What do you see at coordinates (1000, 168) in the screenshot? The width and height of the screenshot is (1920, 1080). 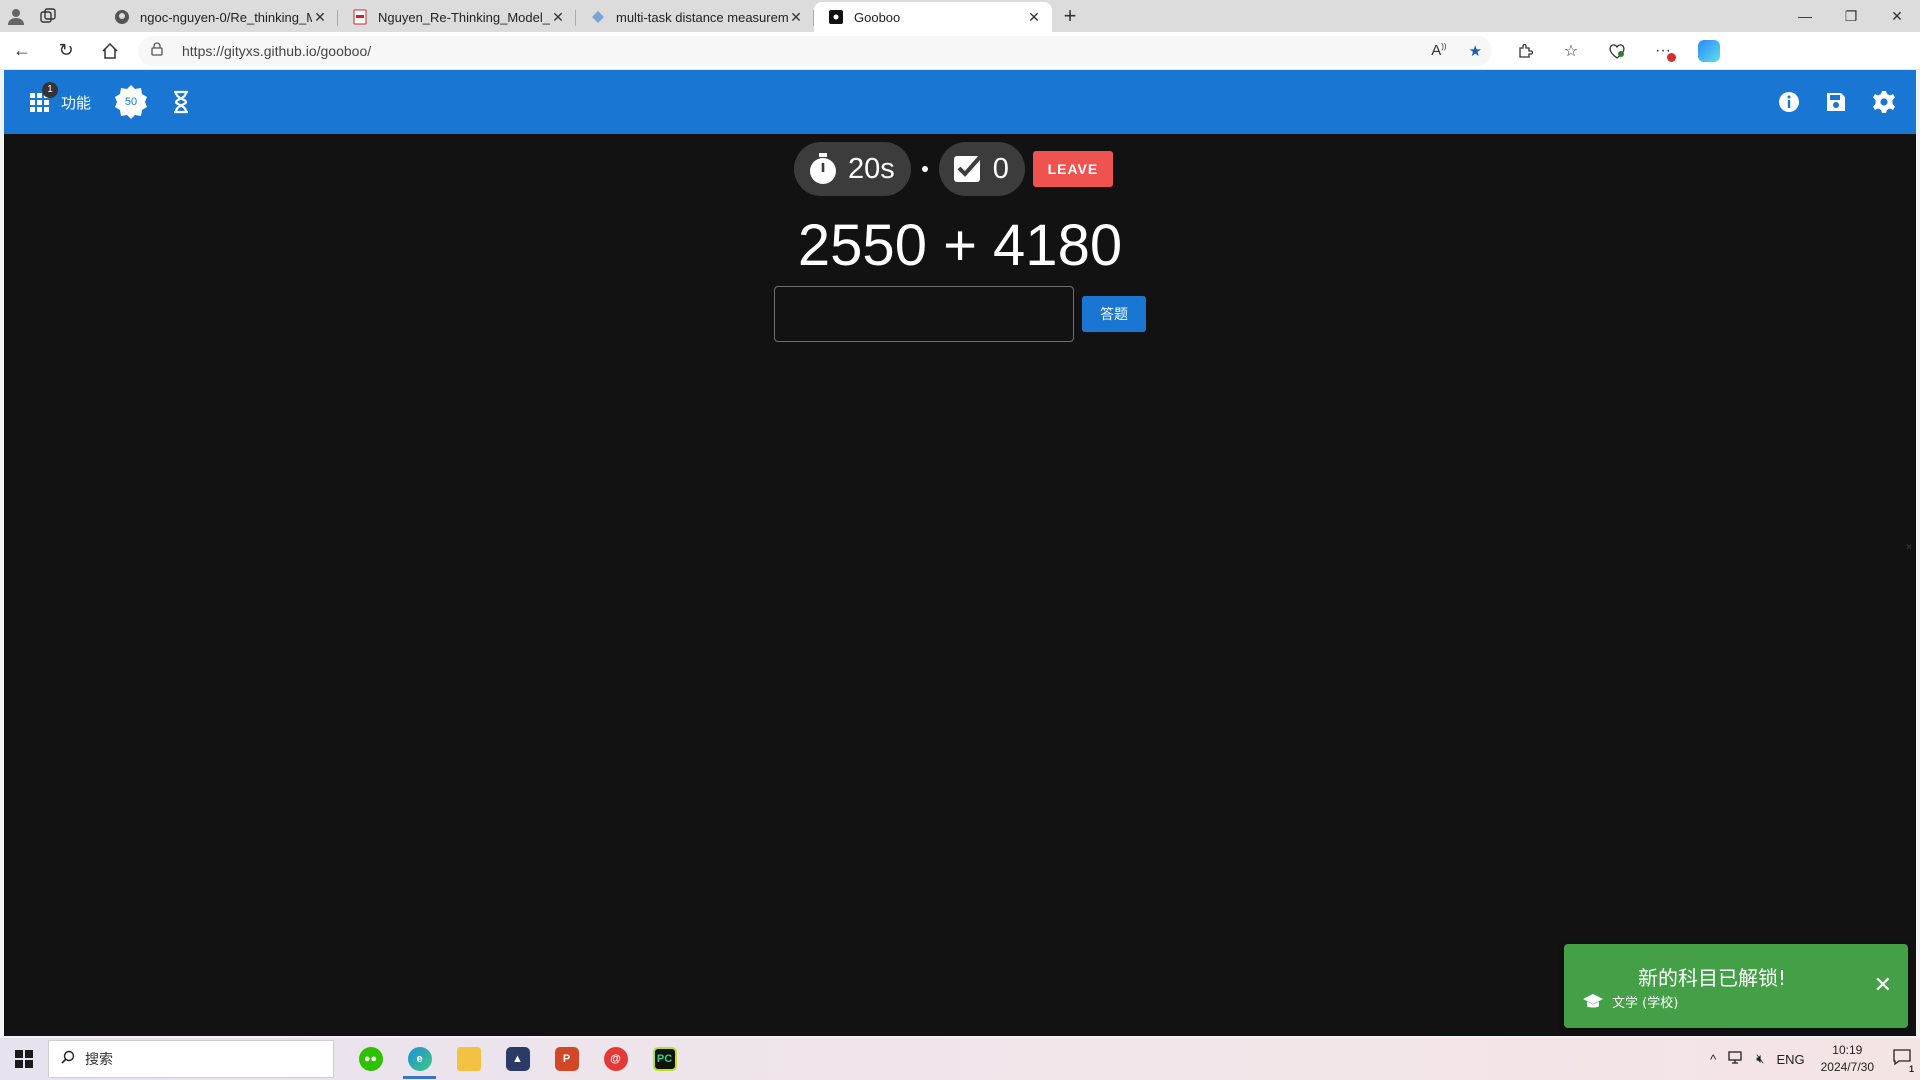 I see `score-value: 0` at bounding box center [1000, 168].